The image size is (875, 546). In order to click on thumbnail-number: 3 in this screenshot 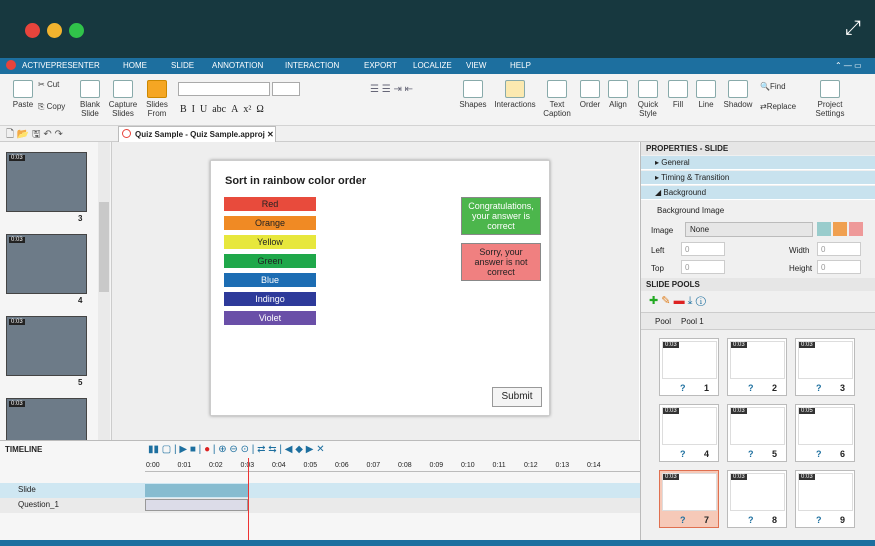, I will do `click(80, 218)`.